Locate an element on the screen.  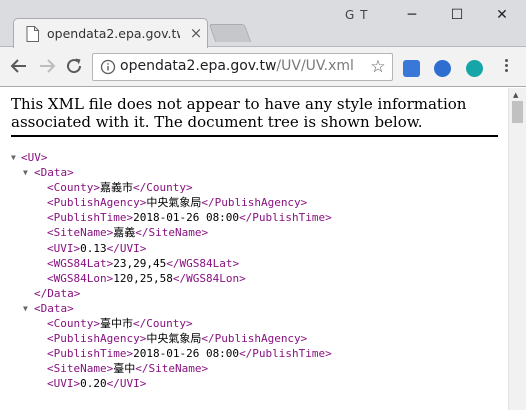
url-host: opendata2.epa.gov.tw is located at coordinates (198, 66).